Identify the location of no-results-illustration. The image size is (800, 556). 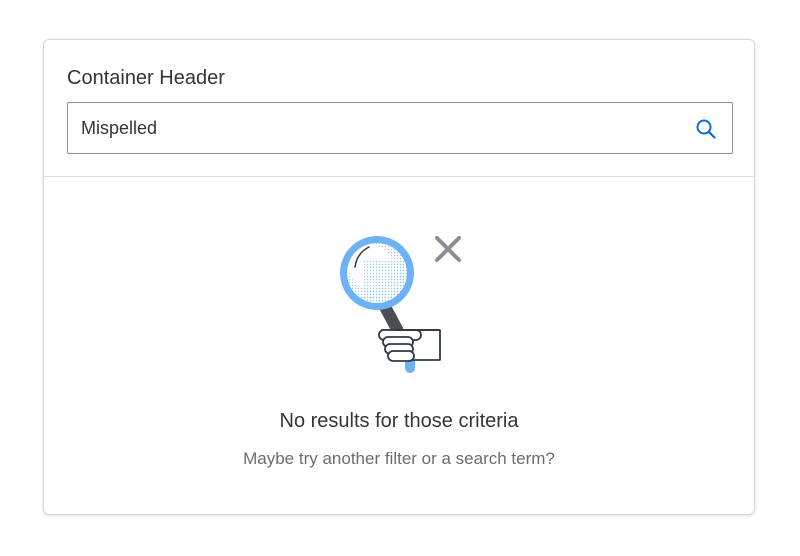
(400, 304).